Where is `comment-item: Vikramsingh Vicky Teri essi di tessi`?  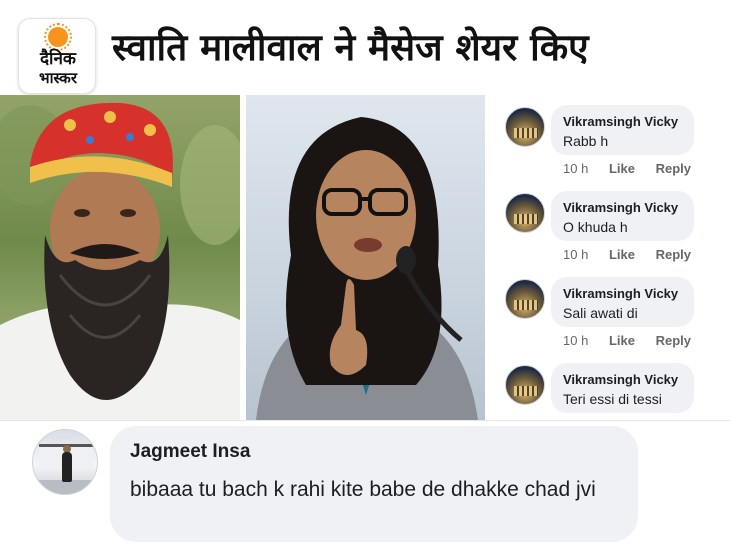
comment-item: Vikramsingh Vicky Teri essi di tessi is located at coordinates (607, 386).